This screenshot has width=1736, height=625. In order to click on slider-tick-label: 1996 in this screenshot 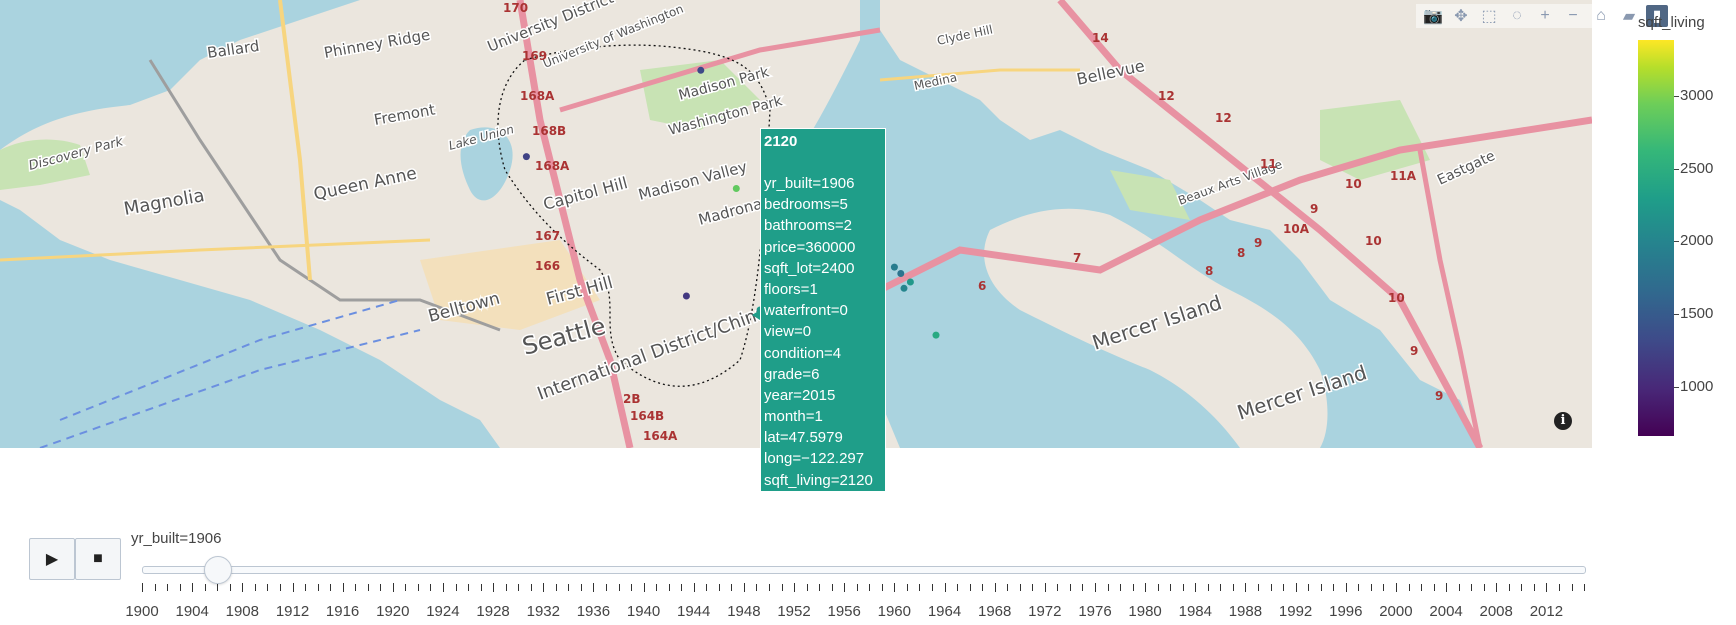, I will do `click(1345, 611)`.